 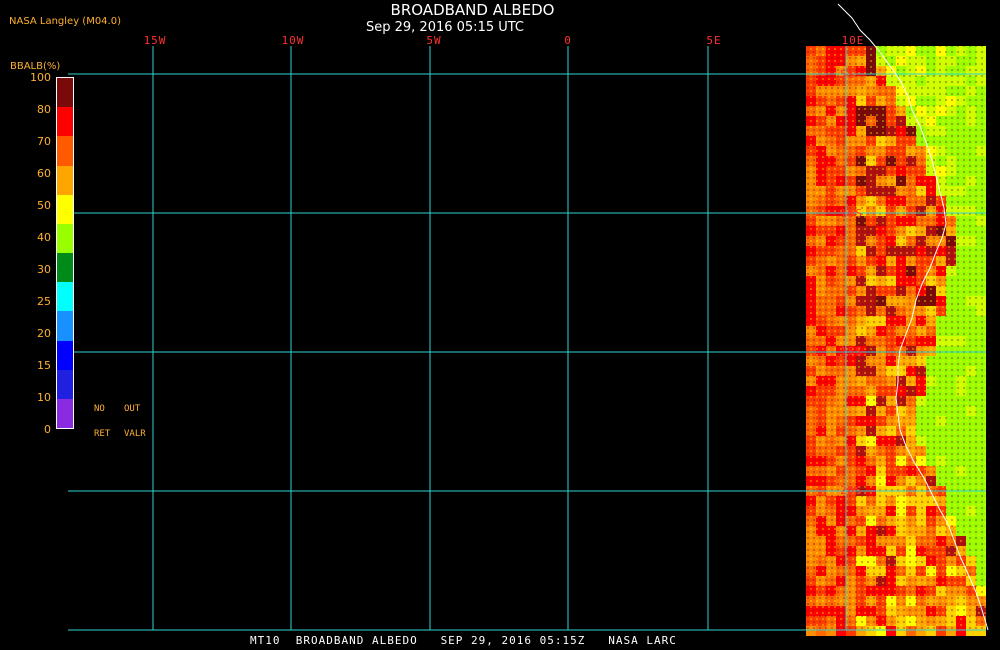 What do you see at coordinates (44, 301) in the screenshot?
I see `colorbar-tick: 25` at bounding box center [44, 301].